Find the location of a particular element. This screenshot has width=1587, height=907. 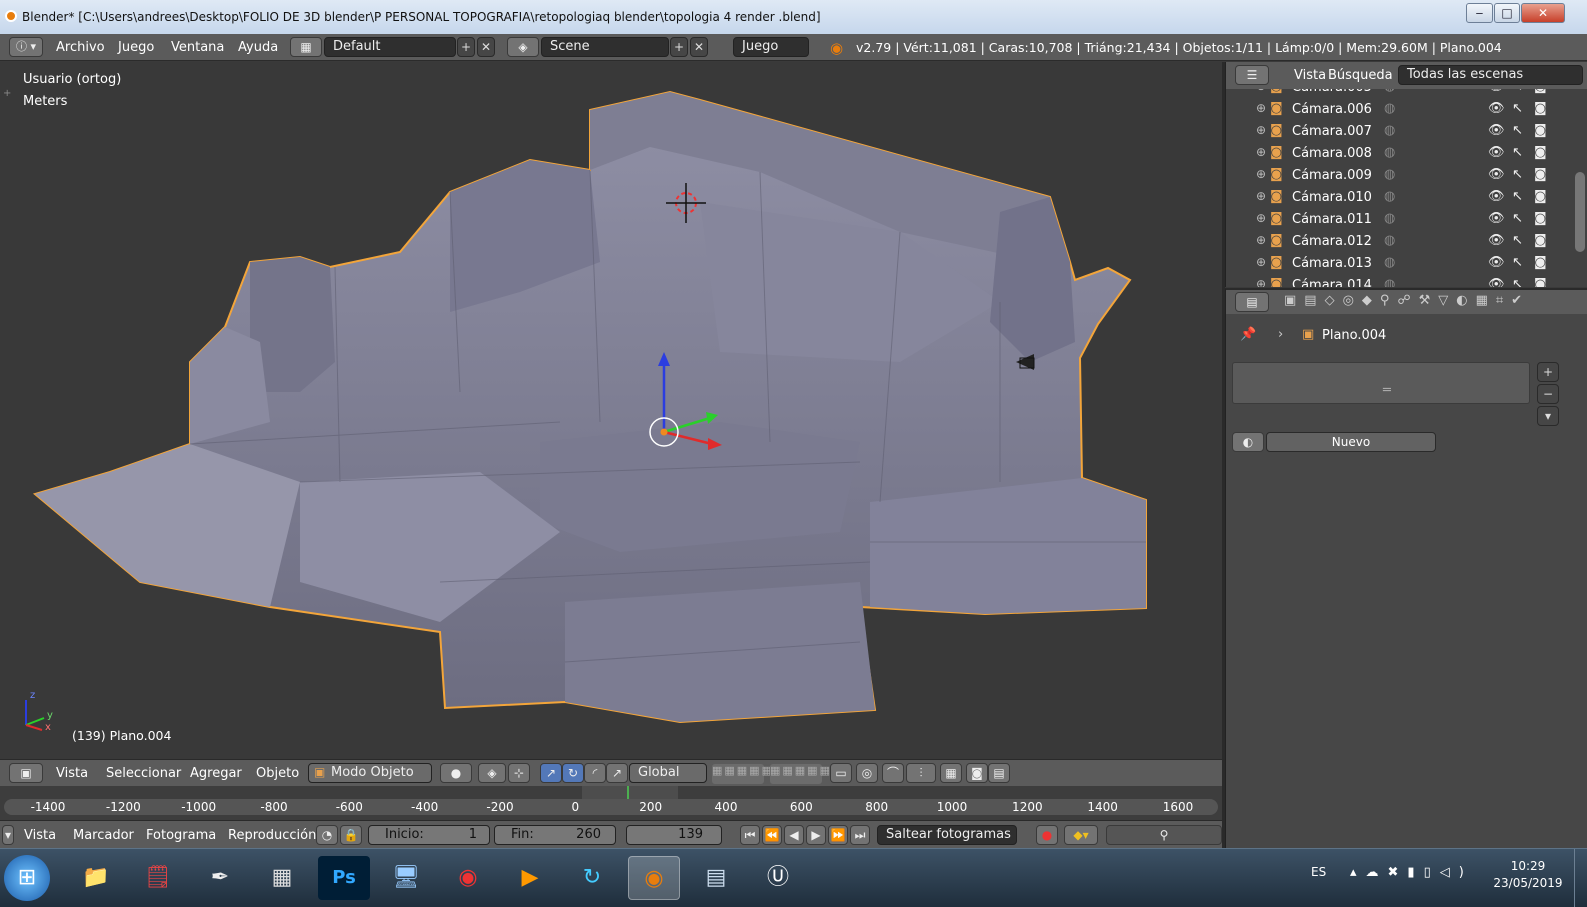

timeline-menu-frame: Fotograma is located at coordinates (181, 835).